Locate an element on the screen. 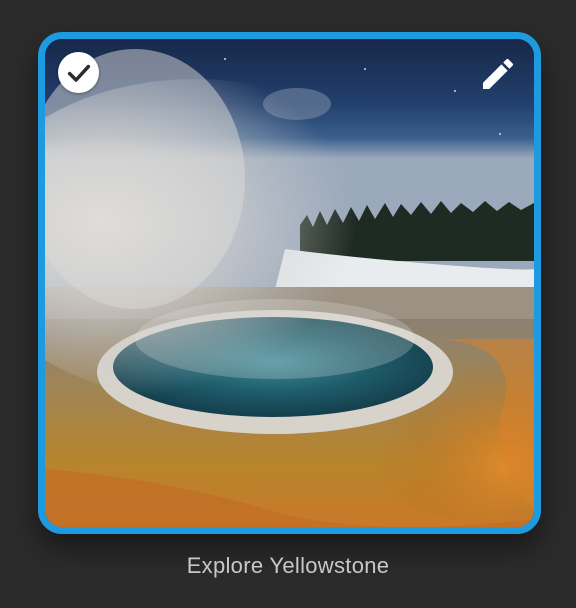 The image size is (576, 608). checkmark-glyph is located at coordinates (78, 73).